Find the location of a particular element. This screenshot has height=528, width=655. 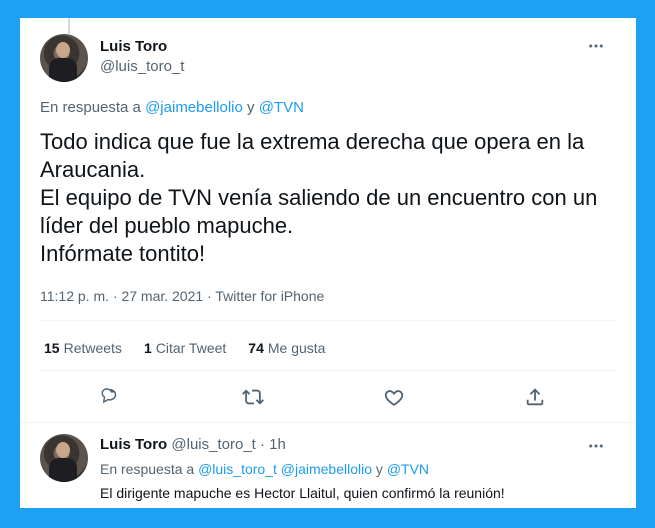

avatar is located at coordinates (64, 58).